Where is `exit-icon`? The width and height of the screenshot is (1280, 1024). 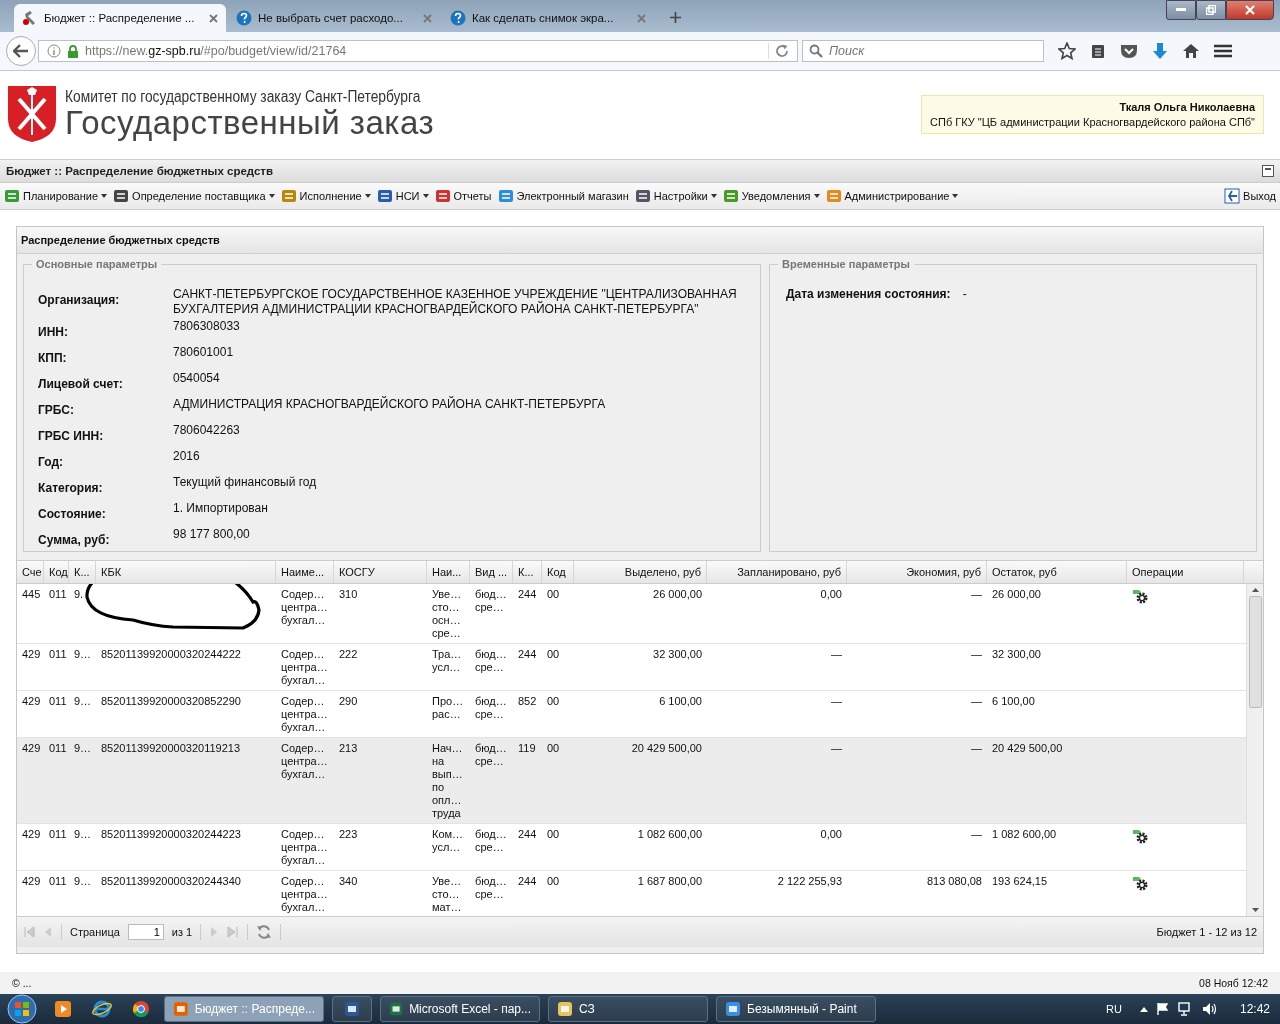
exit-icon is located at coordinates (1232, 196).